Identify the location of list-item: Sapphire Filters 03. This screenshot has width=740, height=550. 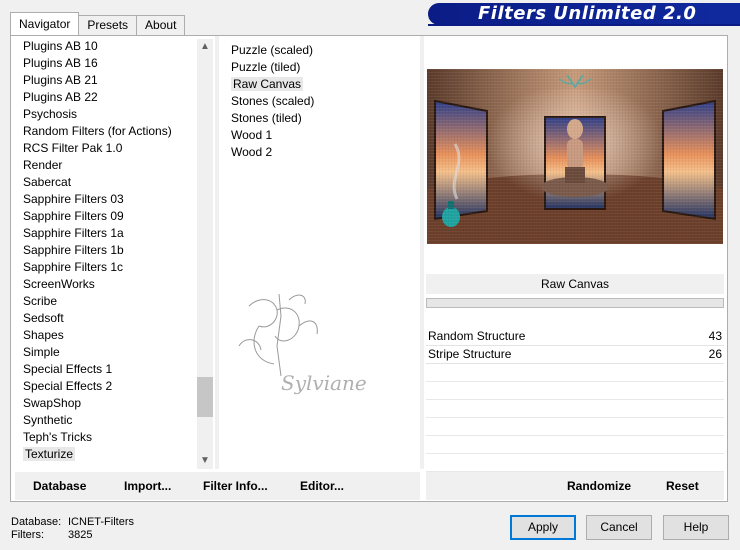
(114, 199).